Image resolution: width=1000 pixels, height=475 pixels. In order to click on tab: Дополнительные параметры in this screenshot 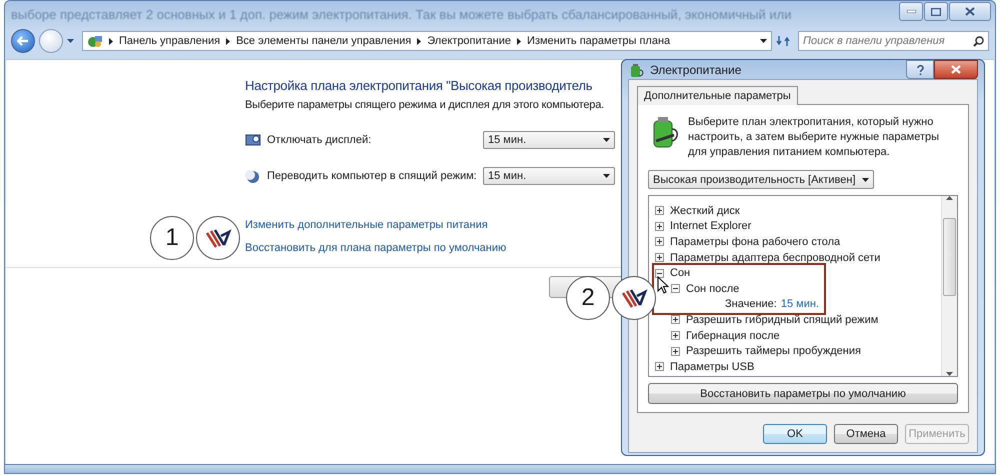, I will do `click(717, 95)`.